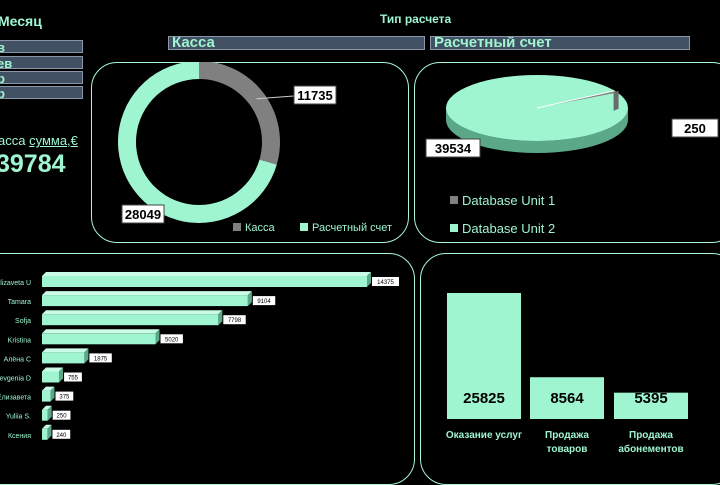  I want to click on donut-legend-label-1: Расчетный счет, so click(352, 228).